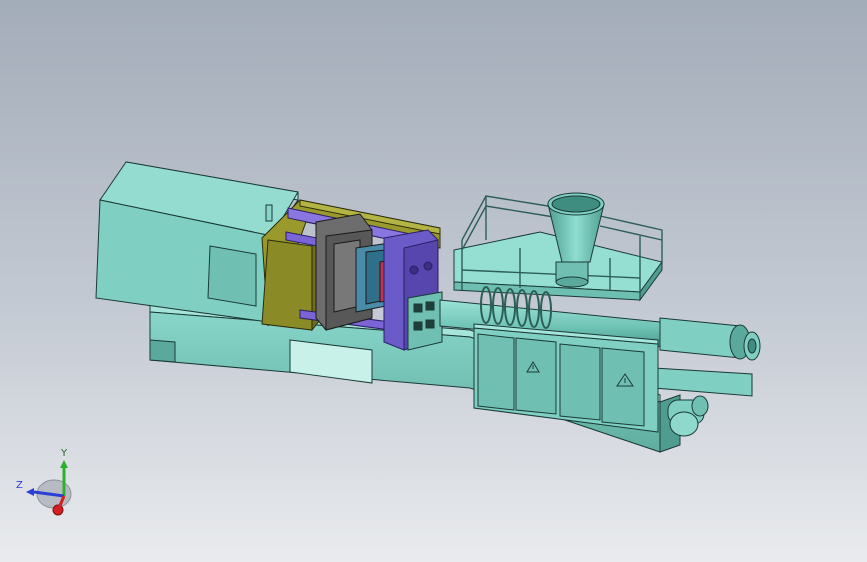 This screenshot has height=562, width=867. What do you see at coordinates (30, 492) in the screenshot?
I see `z-axis-arrow` at bounding box center [30, 492].